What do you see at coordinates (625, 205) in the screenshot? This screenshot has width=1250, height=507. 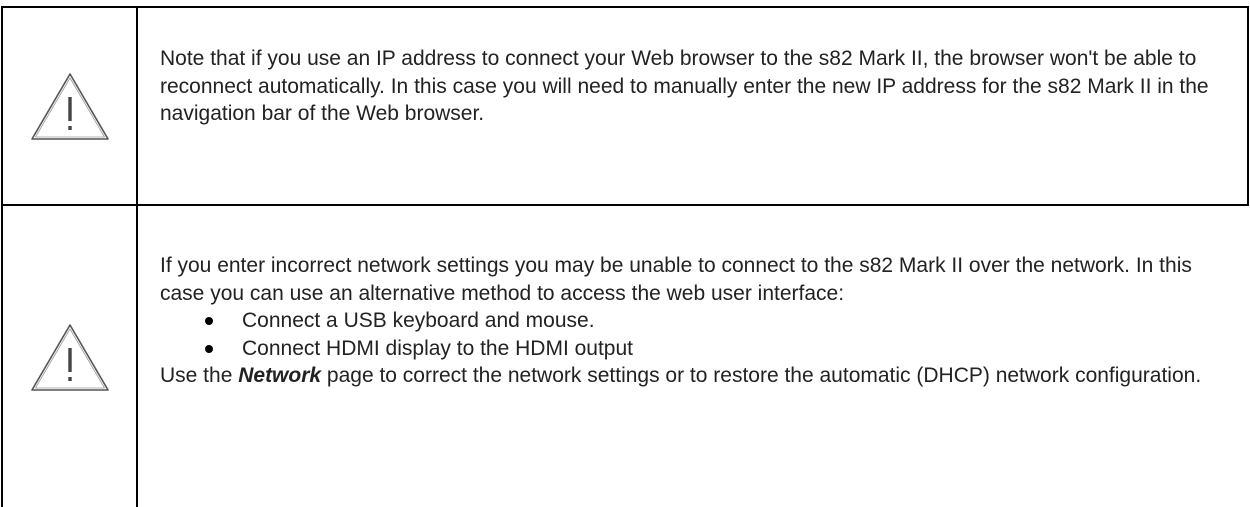 I see `table-row-divider` at bounding box center [625, 205].